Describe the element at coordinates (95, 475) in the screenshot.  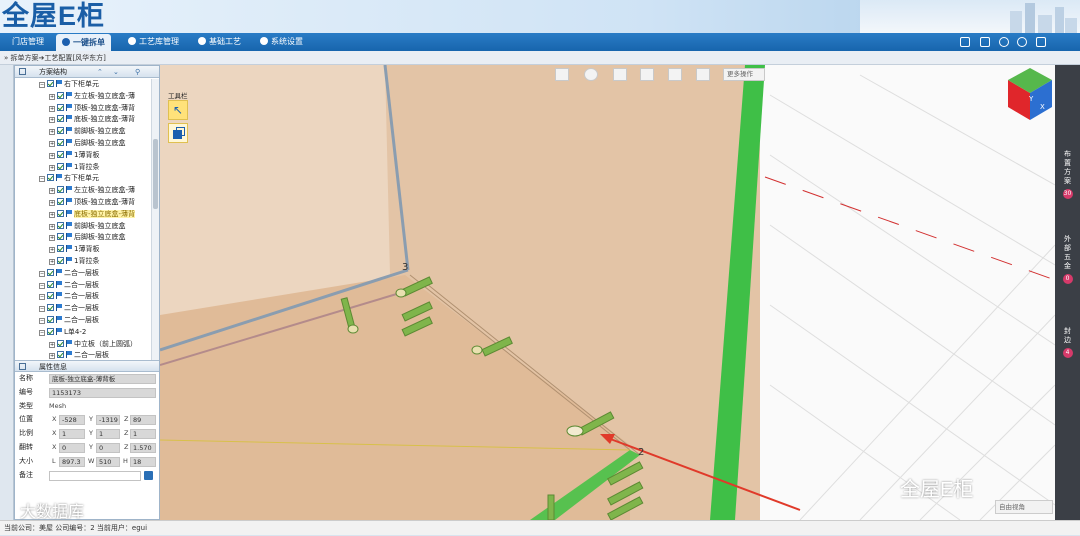
I see `note-field` at that location.